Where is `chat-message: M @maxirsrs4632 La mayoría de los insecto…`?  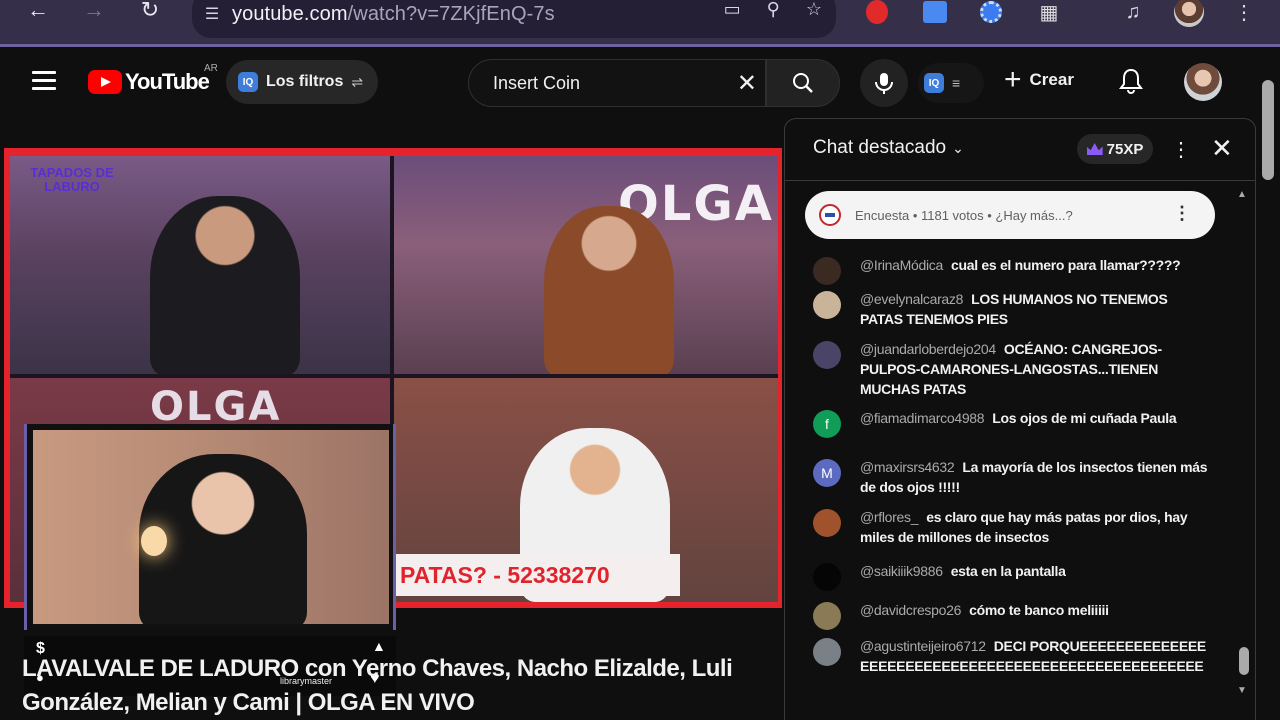
chat-message: M @maxirsrs4632 La mayoría de los insecto… is located at coordinates (1013, 477).